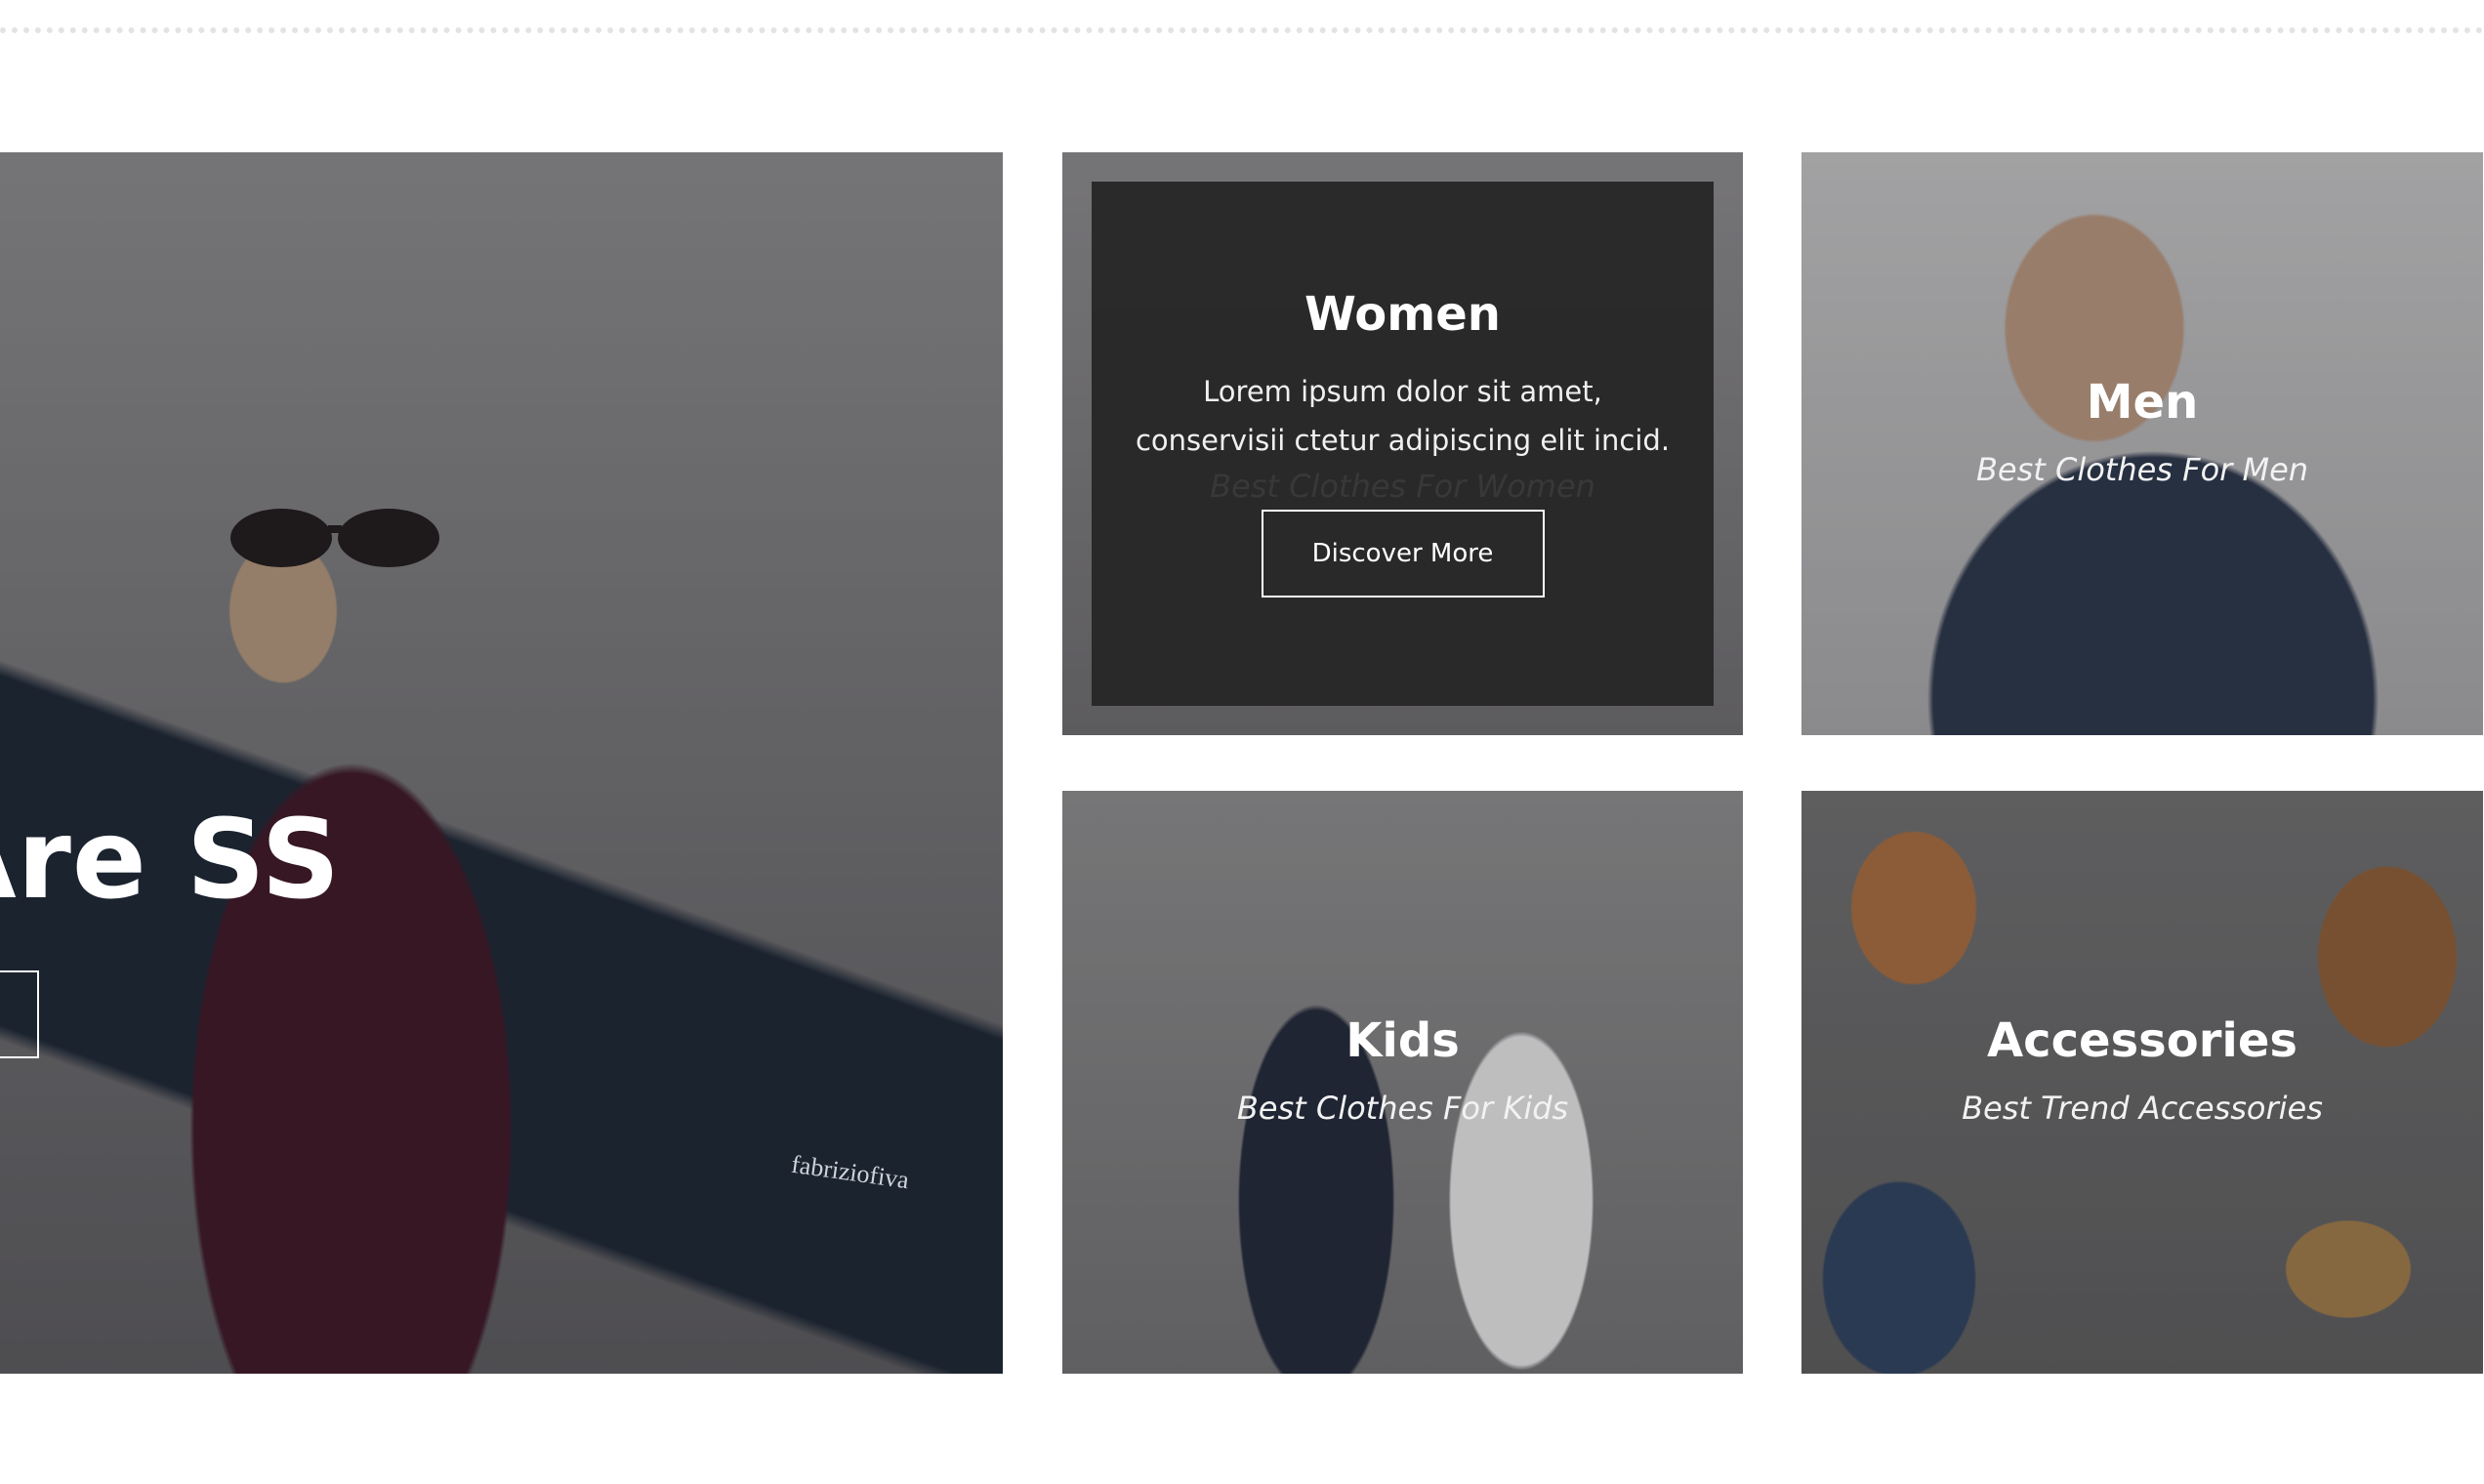 The width and height of the screenshot is (2484, 1484). I want to click on top-dotted-divider, so click(1242, 30).